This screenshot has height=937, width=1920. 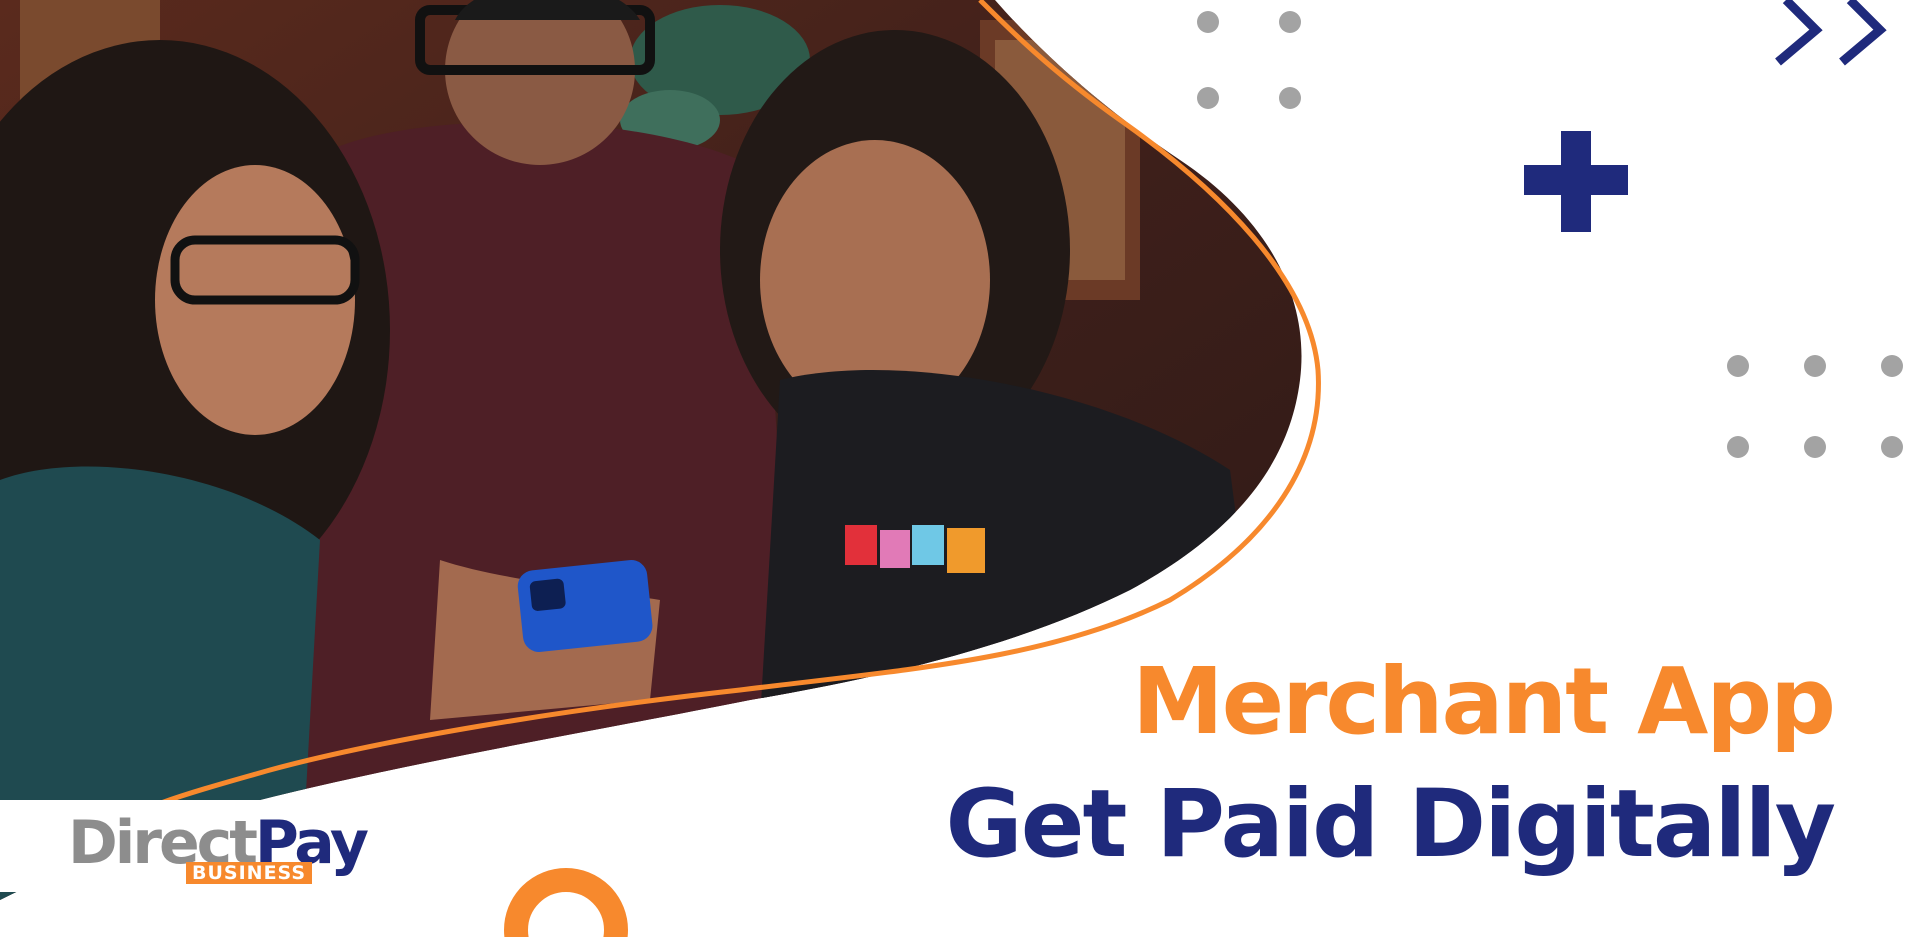 I want to click on logo-business-tag: BUSINESS, so click(x=249, y=873).